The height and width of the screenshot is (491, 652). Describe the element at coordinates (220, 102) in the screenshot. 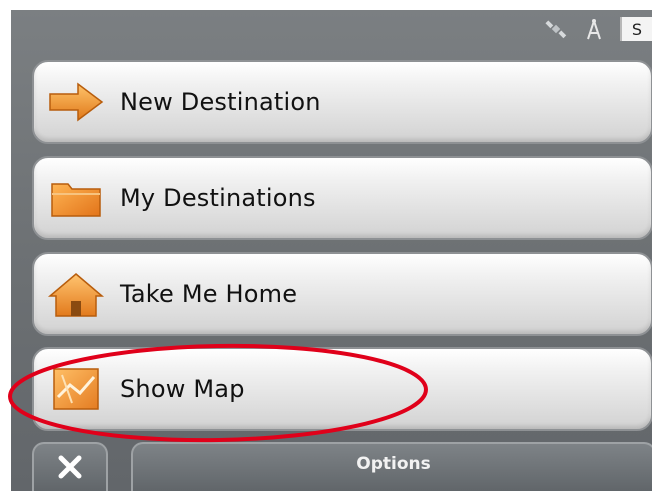

I see `new-destination-label: New Destination` at that location.